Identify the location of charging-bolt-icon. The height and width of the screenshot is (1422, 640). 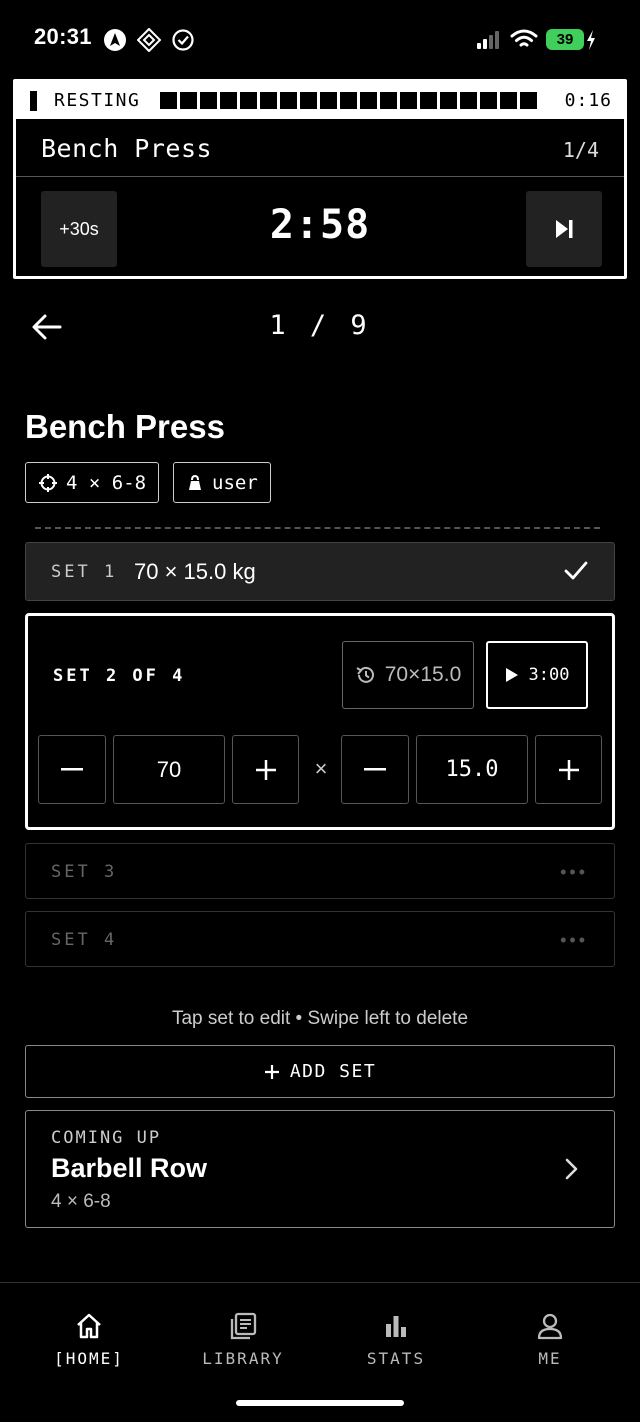
(591, 40).